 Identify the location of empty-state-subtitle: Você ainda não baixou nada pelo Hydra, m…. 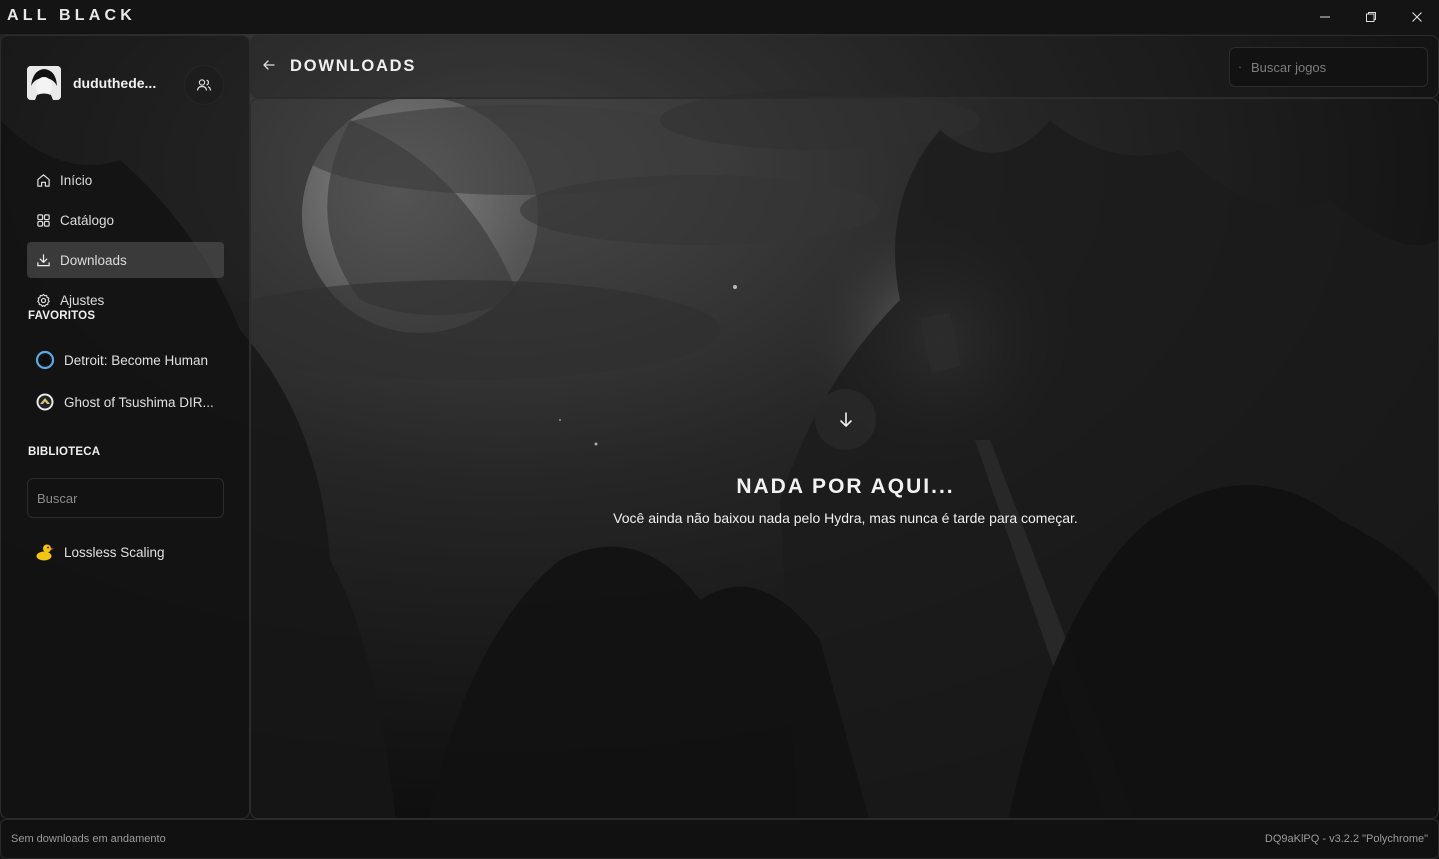
(845, 518).